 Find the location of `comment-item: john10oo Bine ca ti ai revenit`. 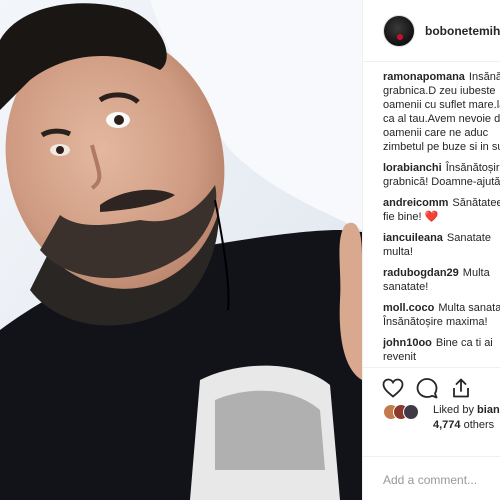

comment-item: john10oo Bine ca ti ai revenit is located at coordinates (441, 350).